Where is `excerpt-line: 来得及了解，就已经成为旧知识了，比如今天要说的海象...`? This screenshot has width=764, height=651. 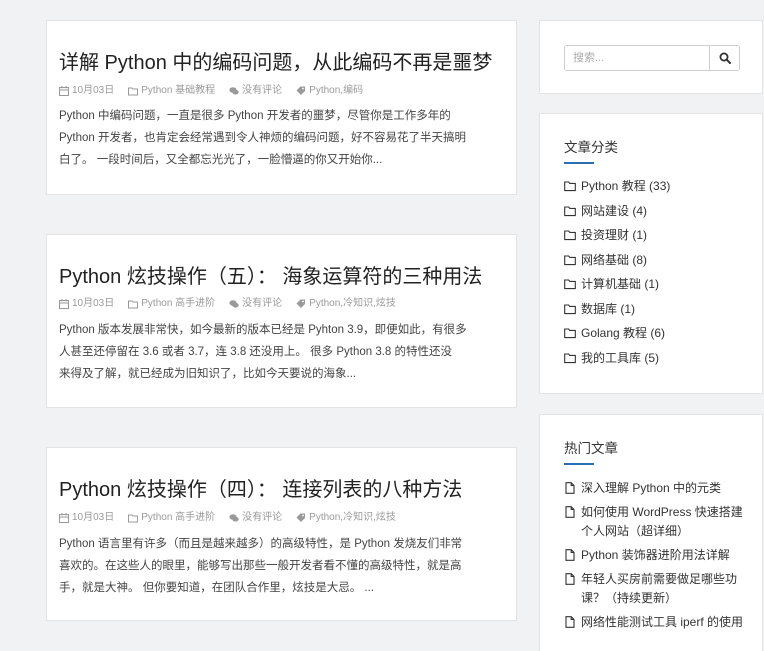
excerpt-line: 来得及了解，就已经成为旧知识了，比如今天要说的海象... is located at coordinates (208, 374).